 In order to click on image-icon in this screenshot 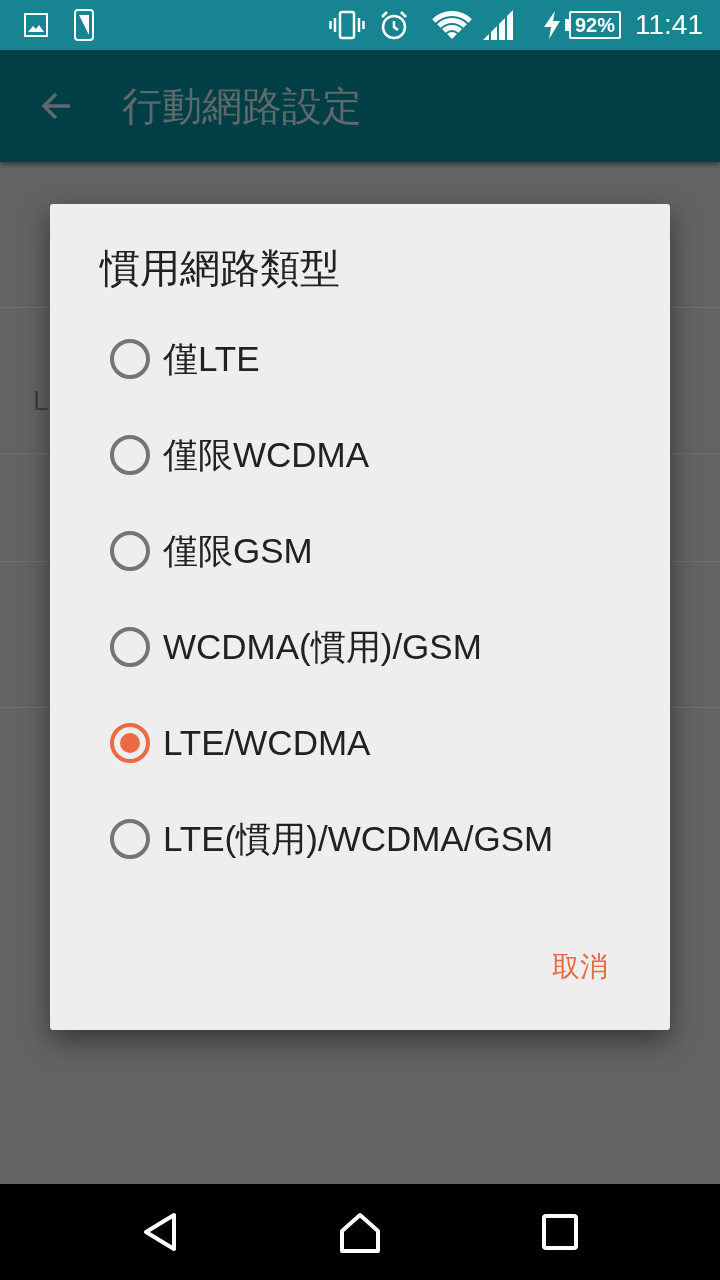, I will do `click(36, 25)`.